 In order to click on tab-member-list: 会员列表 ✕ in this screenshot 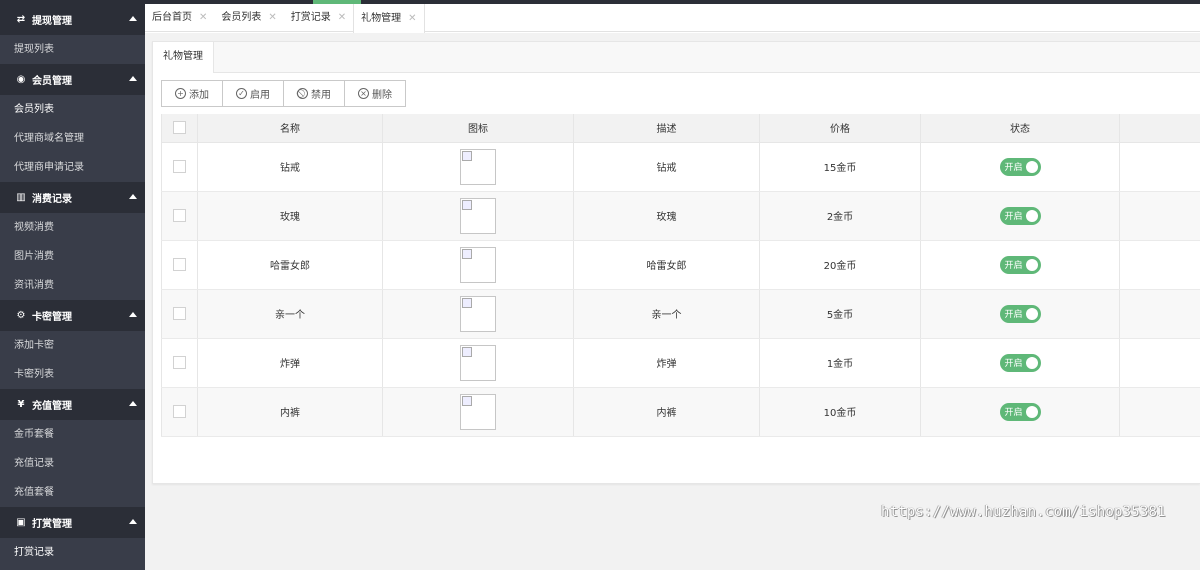, I will do `click(248, 18)`.